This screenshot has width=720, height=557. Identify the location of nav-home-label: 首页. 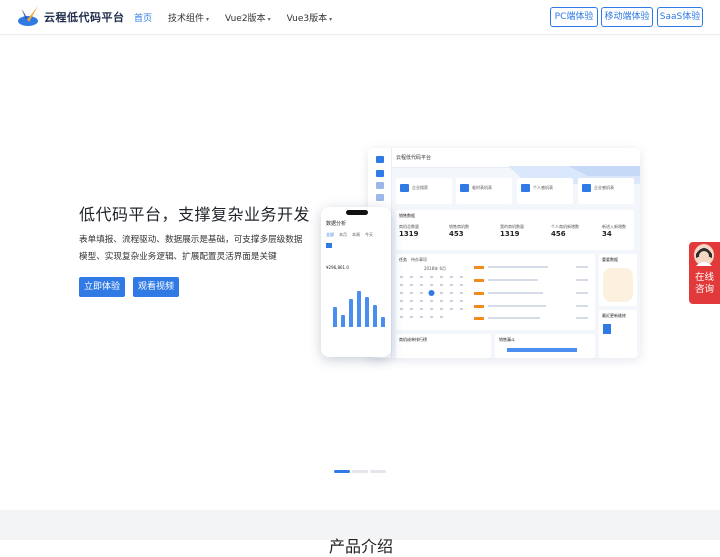
(143, 19).